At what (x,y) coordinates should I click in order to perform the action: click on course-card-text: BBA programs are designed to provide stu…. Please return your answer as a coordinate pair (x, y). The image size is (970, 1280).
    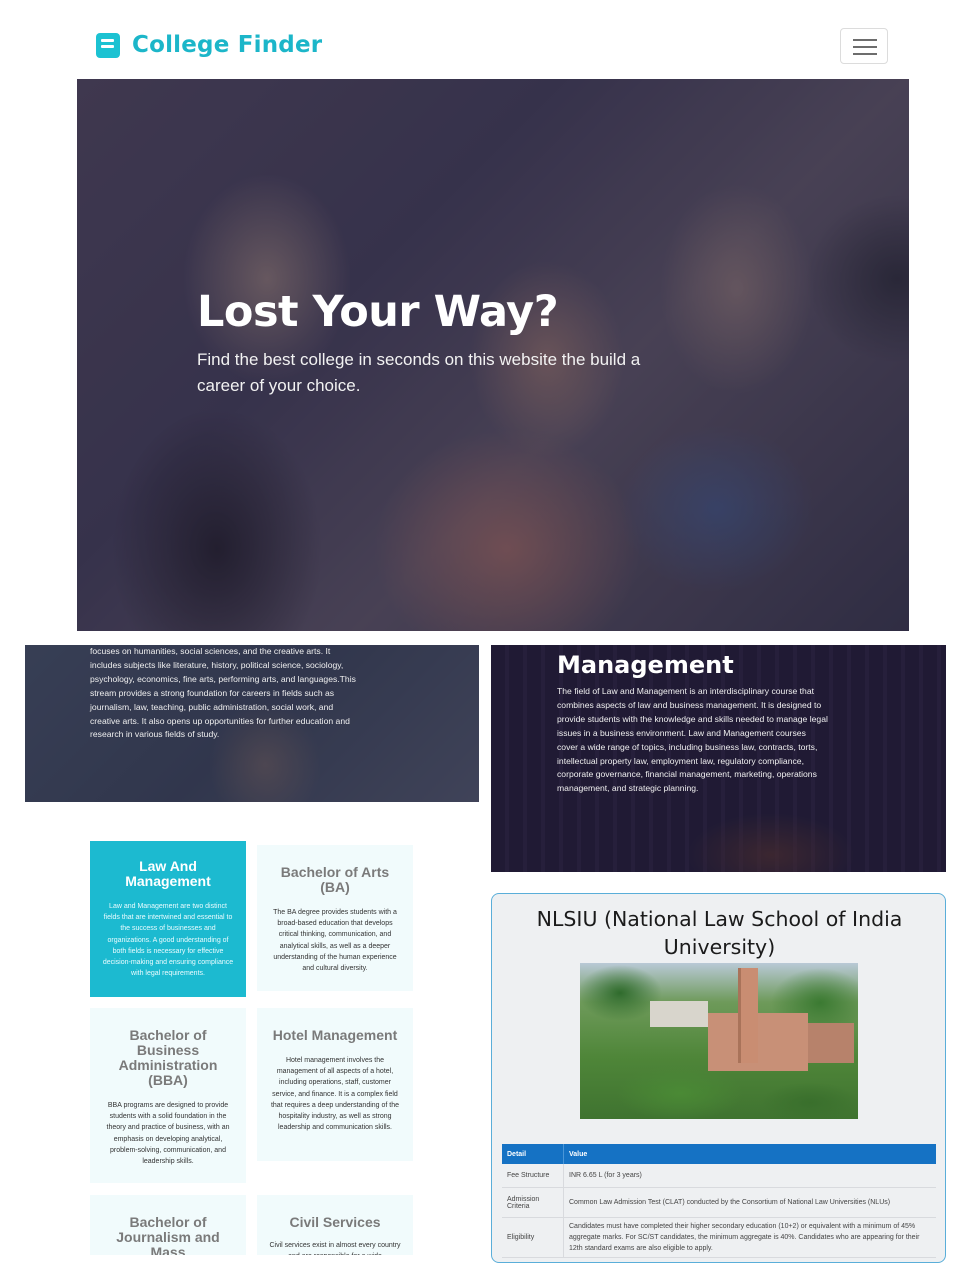
    Looking at the image, I should click on (168, 1134).